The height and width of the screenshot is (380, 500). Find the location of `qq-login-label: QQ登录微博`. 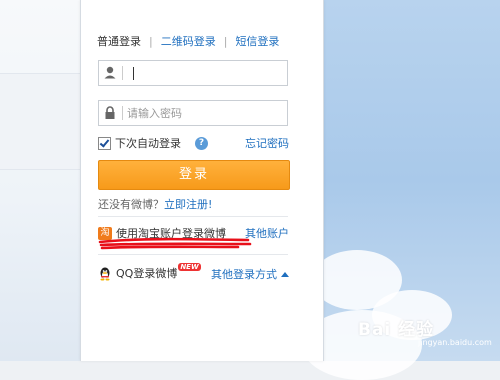

qq-login-label: QQ登录微博 is located at coordinates (146, 273).